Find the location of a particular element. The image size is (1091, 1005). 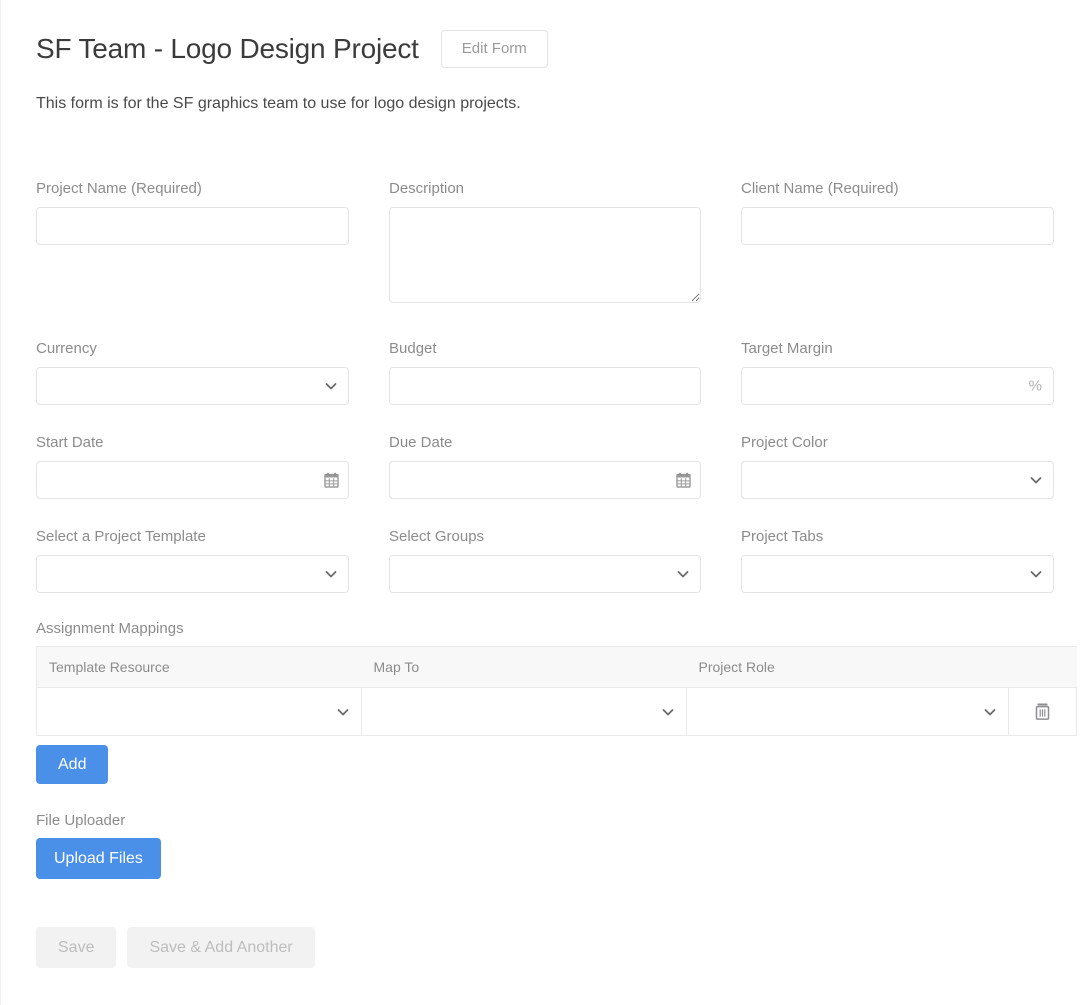

cell-template-resource is located at coordinates (199, 711).